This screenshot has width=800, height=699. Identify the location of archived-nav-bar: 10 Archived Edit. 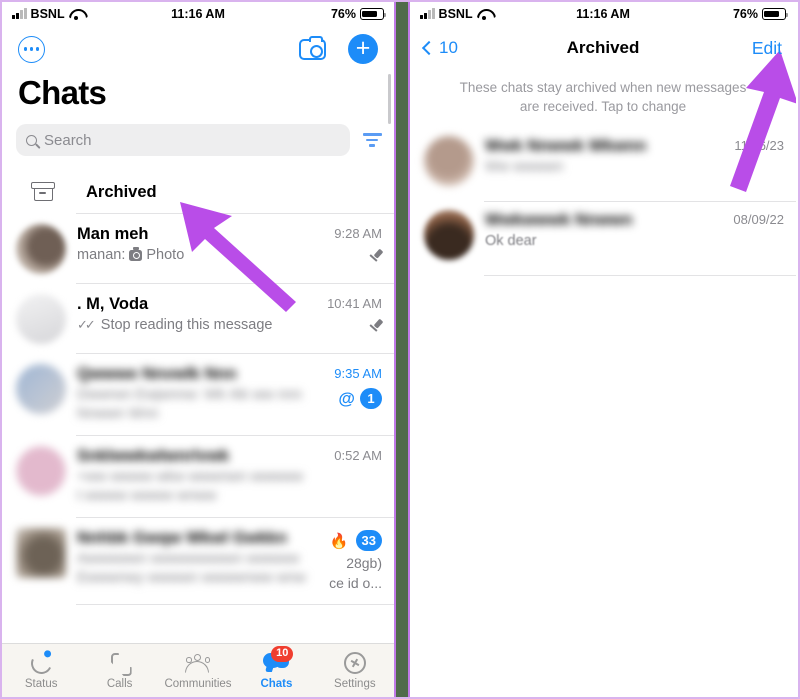
(603, 48).